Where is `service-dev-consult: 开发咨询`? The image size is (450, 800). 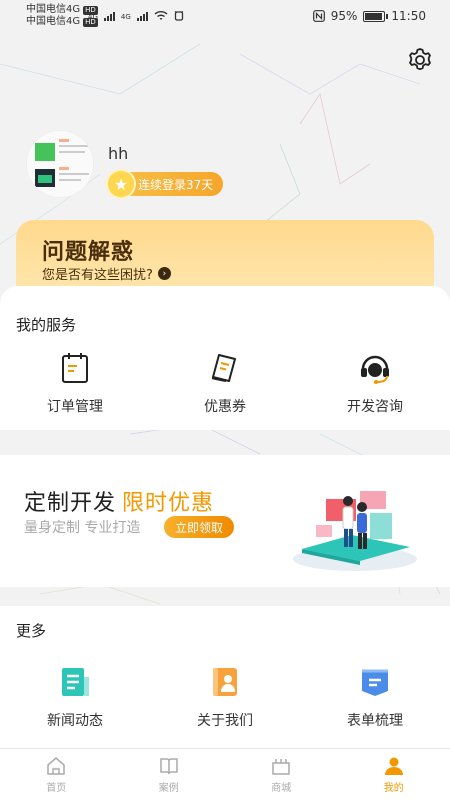 service-dev-consult: 开发咨询 is located at coordinates (375, 383).